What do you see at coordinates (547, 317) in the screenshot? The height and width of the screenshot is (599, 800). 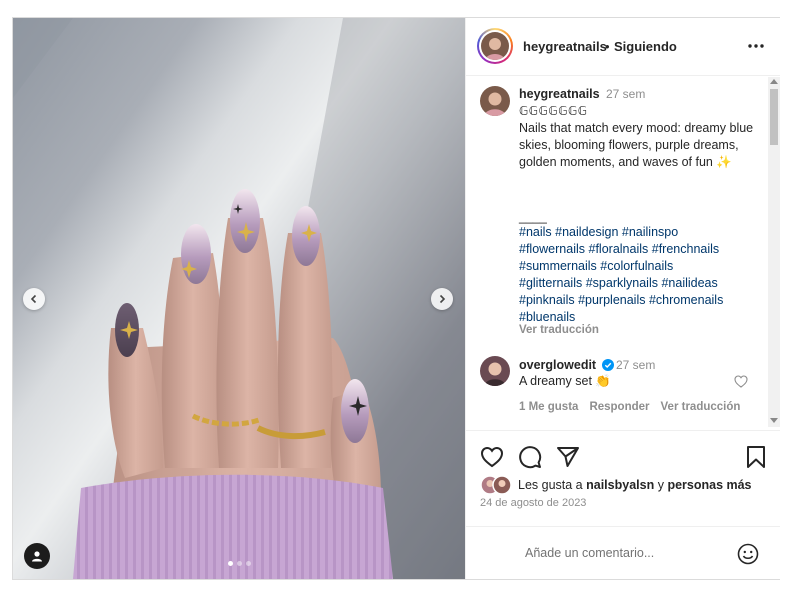 I see `hashtag: #bluenails` at bounding box center [547, 317].